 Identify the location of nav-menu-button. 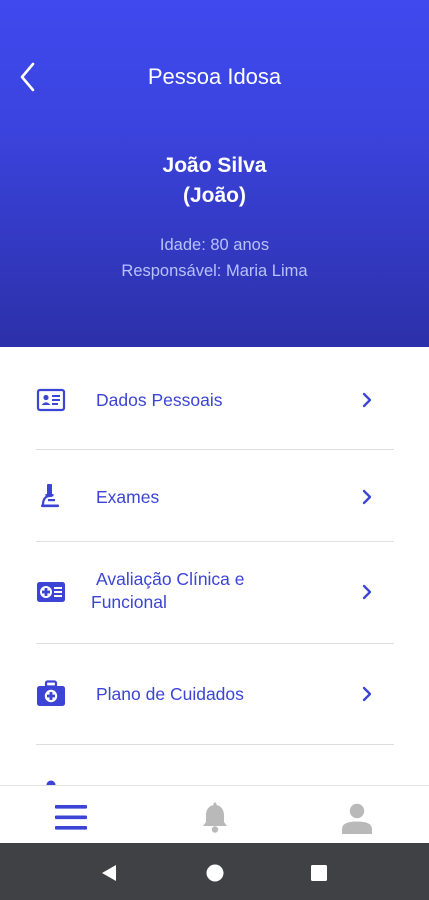
(71, 815).